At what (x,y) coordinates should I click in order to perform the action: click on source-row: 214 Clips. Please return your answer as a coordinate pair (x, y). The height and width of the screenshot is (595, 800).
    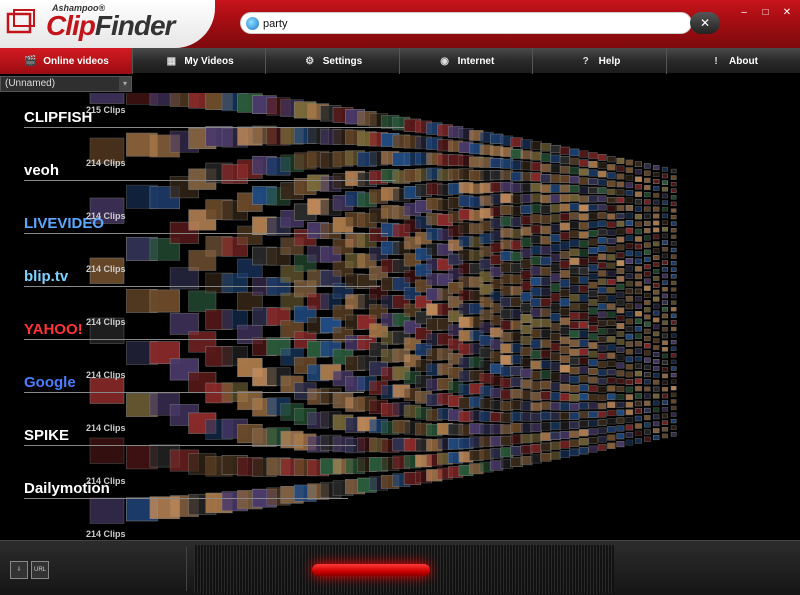
    Looking at the image, I should click on (84, 534).